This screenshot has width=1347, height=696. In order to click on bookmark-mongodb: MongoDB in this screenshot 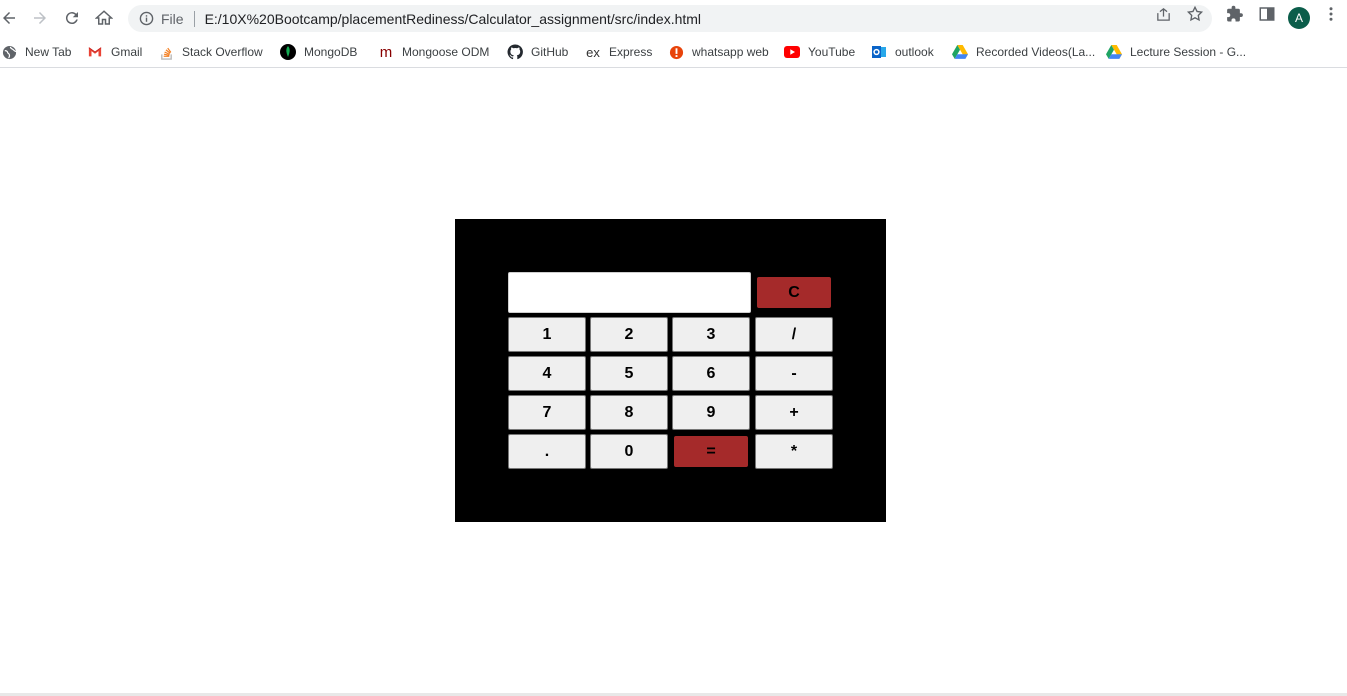, I will do `click(318, 52)`.